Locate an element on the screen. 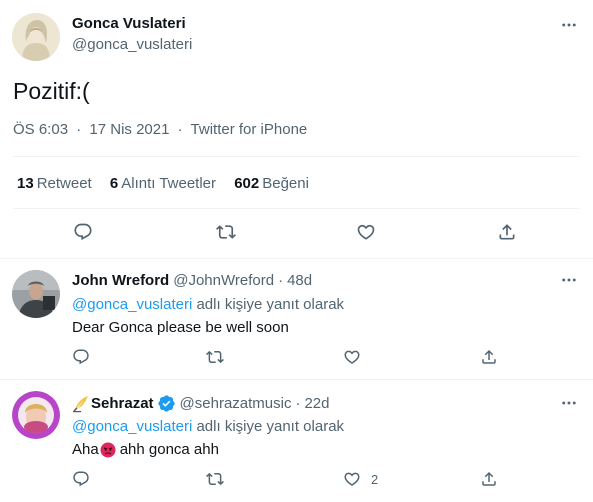  like-button: 2 is located at coordinates (360, 479).